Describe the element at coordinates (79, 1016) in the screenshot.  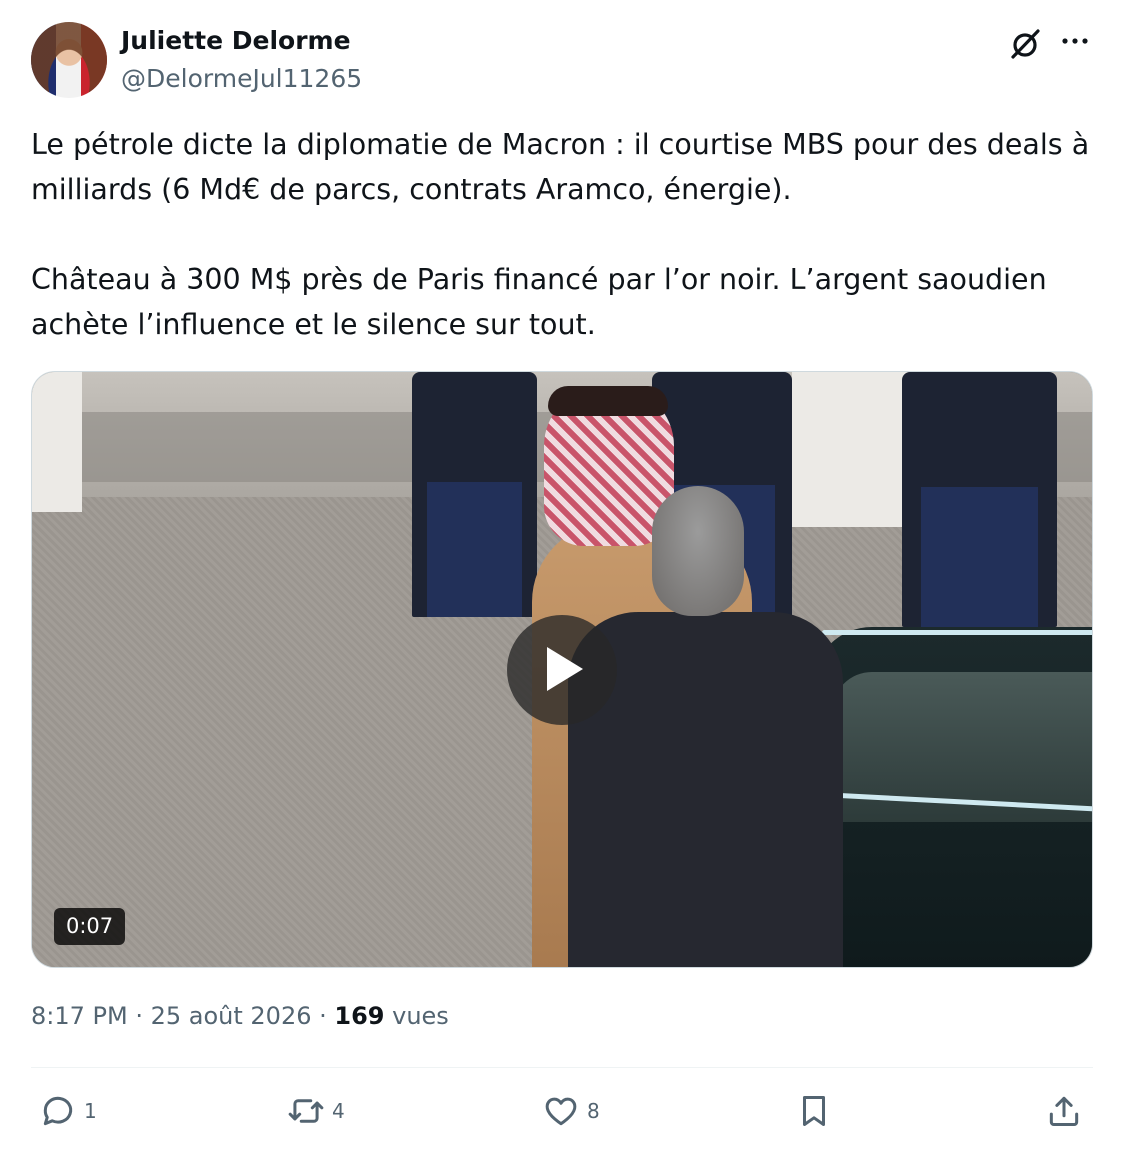
I see `tweet-time: 8:17 PM` at that location.